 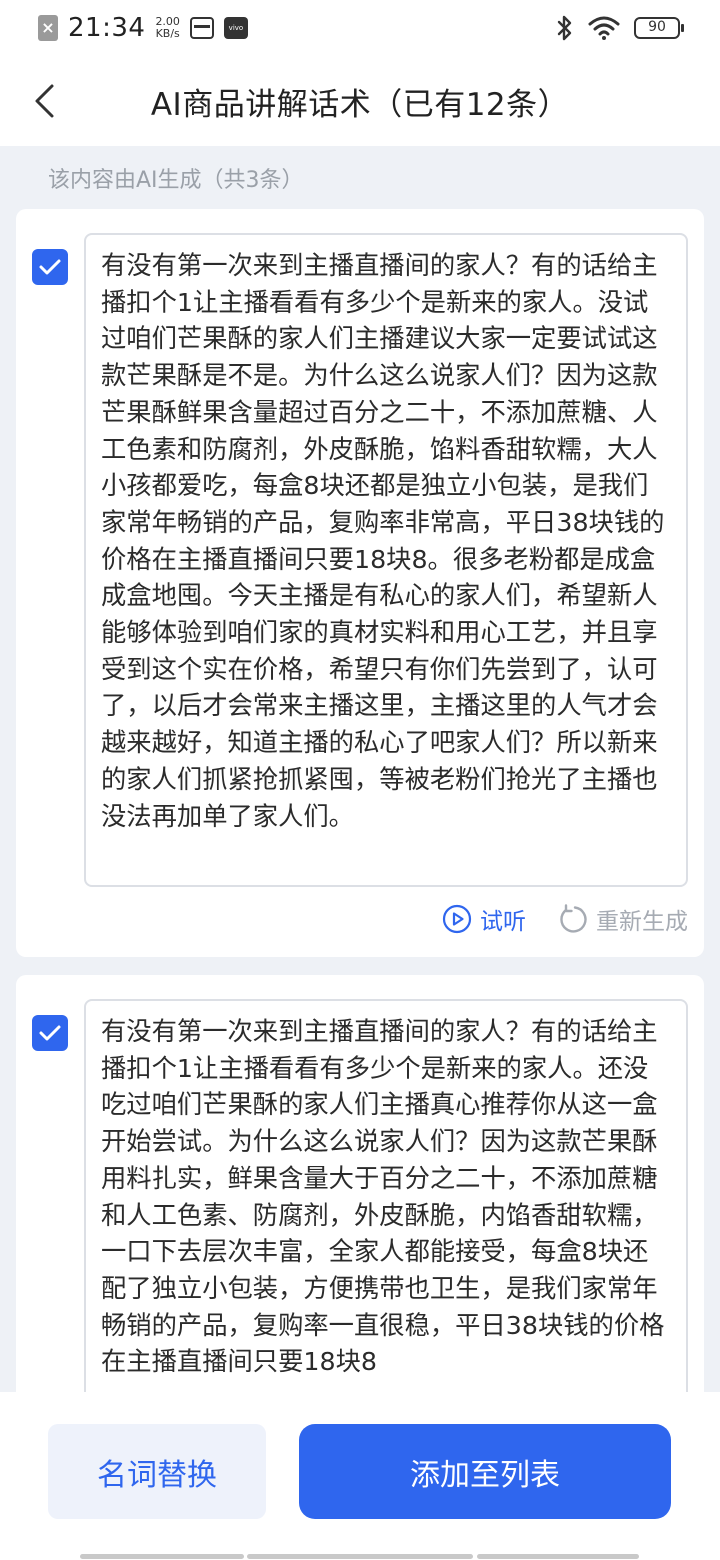 I want to click on back-button, so click(x=44, y=101).